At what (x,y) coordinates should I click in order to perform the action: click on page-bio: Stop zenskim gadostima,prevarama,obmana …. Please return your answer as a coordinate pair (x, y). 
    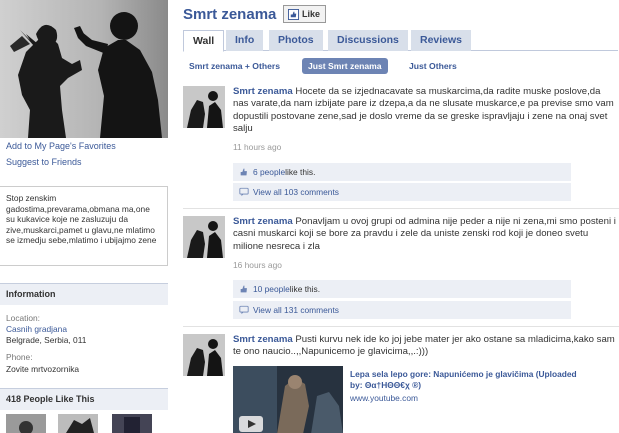
    Looking at the image, I should click on (84, 226).